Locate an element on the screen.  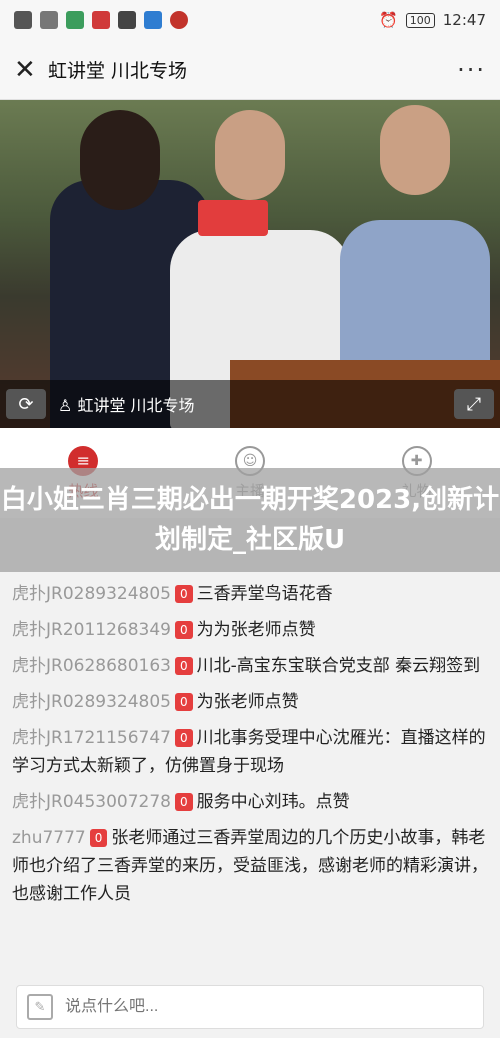
comment-user: 虎扑JR0453007278 is located at coordinates (91, 802).